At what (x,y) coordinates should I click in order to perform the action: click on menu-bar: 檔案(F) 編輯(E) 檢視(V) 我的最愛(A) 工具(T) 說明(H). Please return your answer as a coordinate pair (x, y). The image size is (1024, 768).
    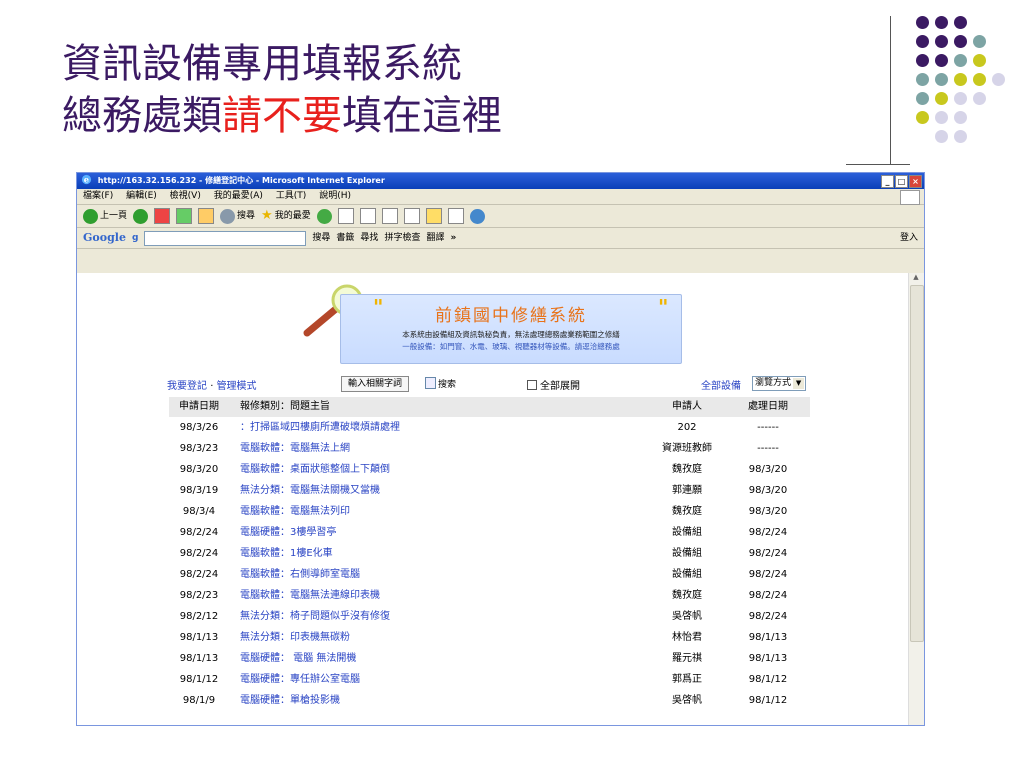
    Looking at the image, I should click on (500, 197).